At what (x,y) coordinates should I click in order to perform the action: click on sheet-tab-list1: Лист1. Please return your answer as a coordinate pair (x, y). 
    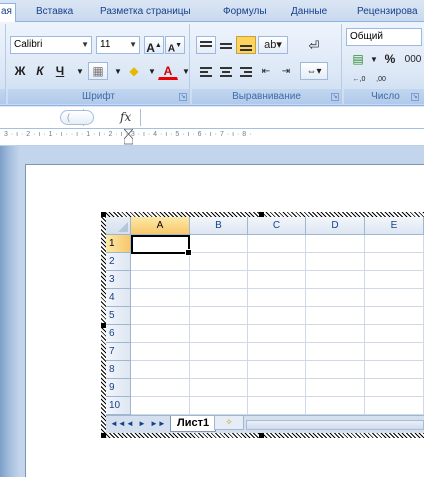
    Looking at the image, I should click on (193, 424).